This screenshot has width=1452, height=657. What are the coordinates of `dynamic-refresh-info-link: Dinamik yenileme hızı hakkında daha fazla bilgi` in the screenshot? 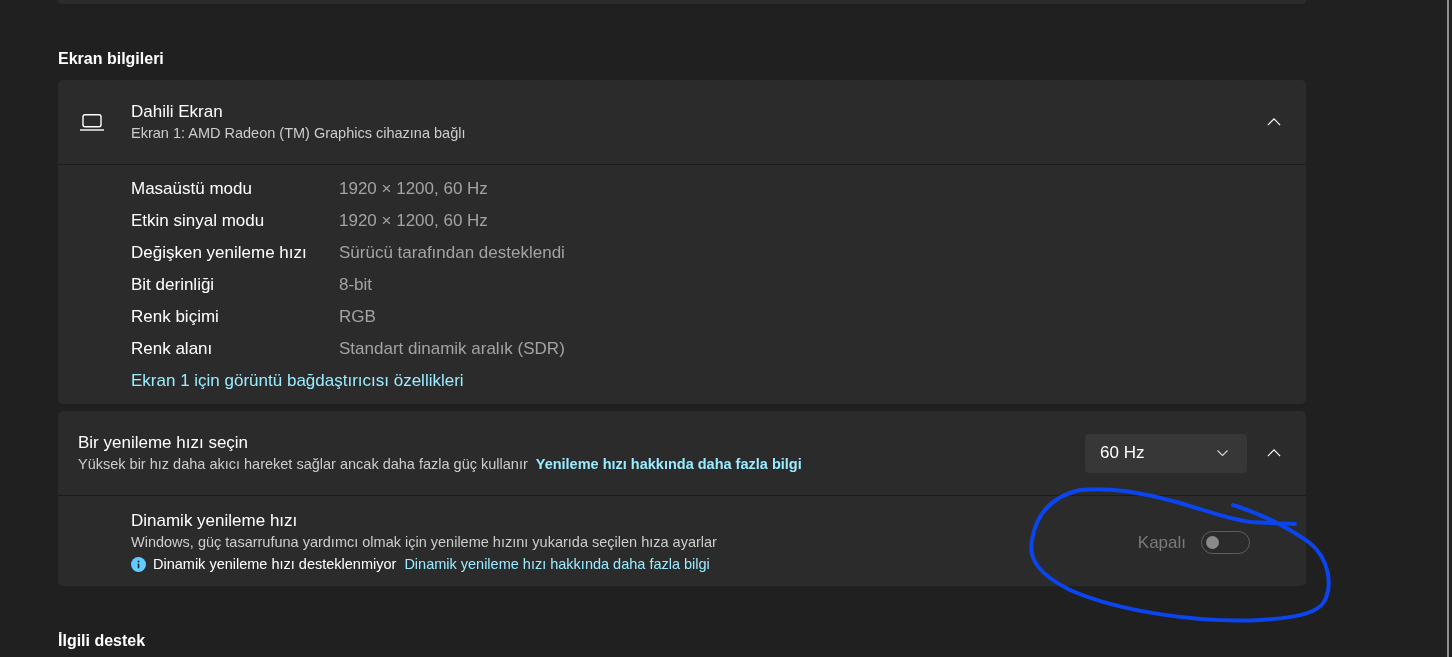 It's located at (557, 564).